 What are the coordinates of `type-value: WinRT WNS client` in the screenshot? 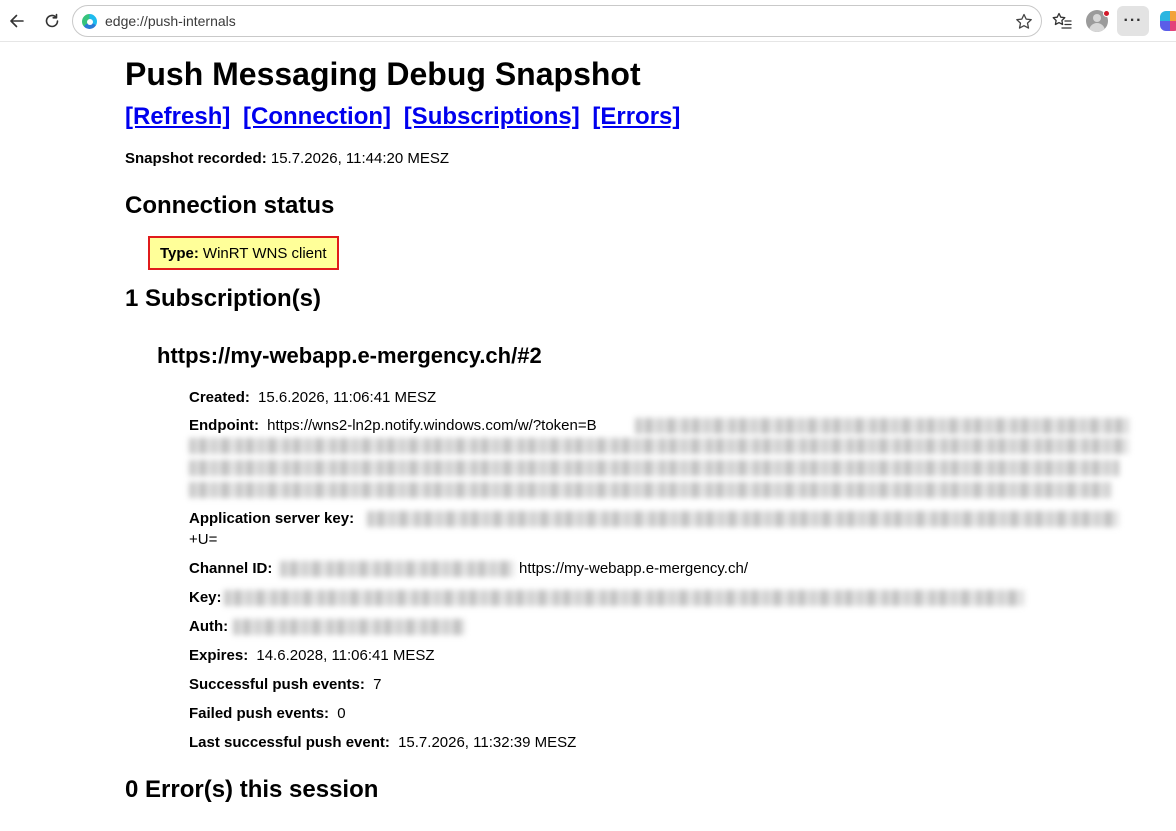 It's located at (264, 253).